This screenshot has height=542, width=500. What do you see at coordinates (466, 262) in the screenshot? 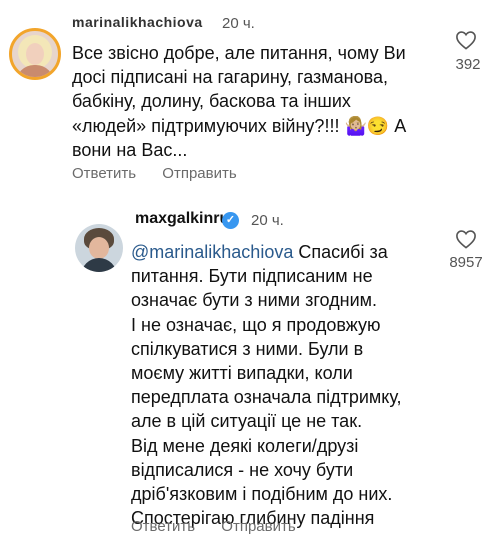
I see `like-count: 8957` at bounding box center [466, 262].